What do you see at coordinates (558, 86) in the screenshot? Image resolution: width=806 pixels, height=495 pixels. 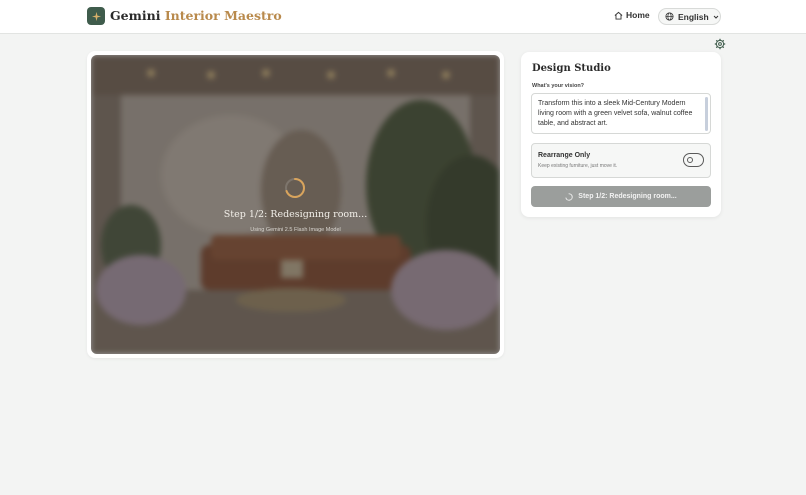 I see `vision-label: What's your vision?` at bounding box center [558, 86].